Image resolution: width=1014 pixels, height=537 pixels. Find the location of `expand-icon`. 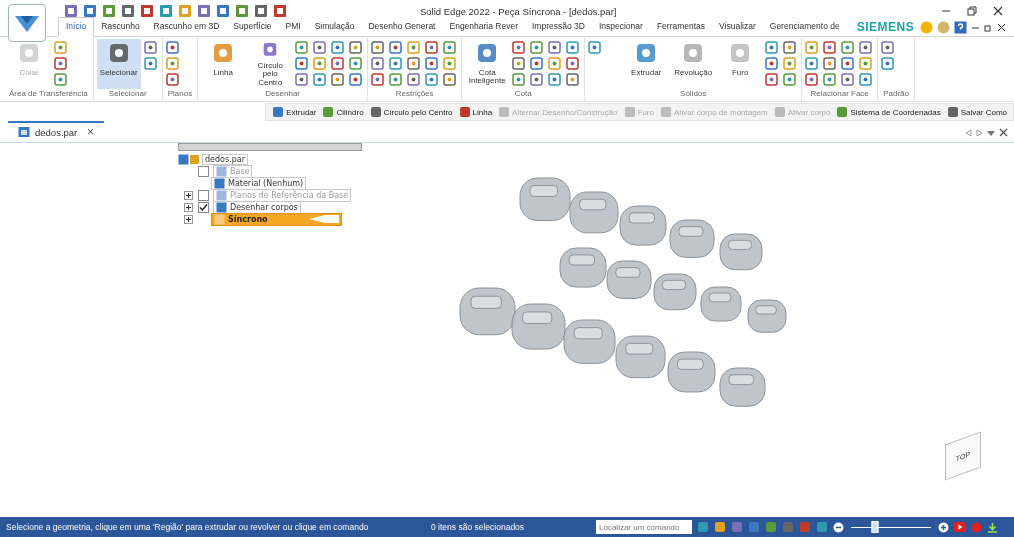

expand-icon is located at coordinates (188, 207).